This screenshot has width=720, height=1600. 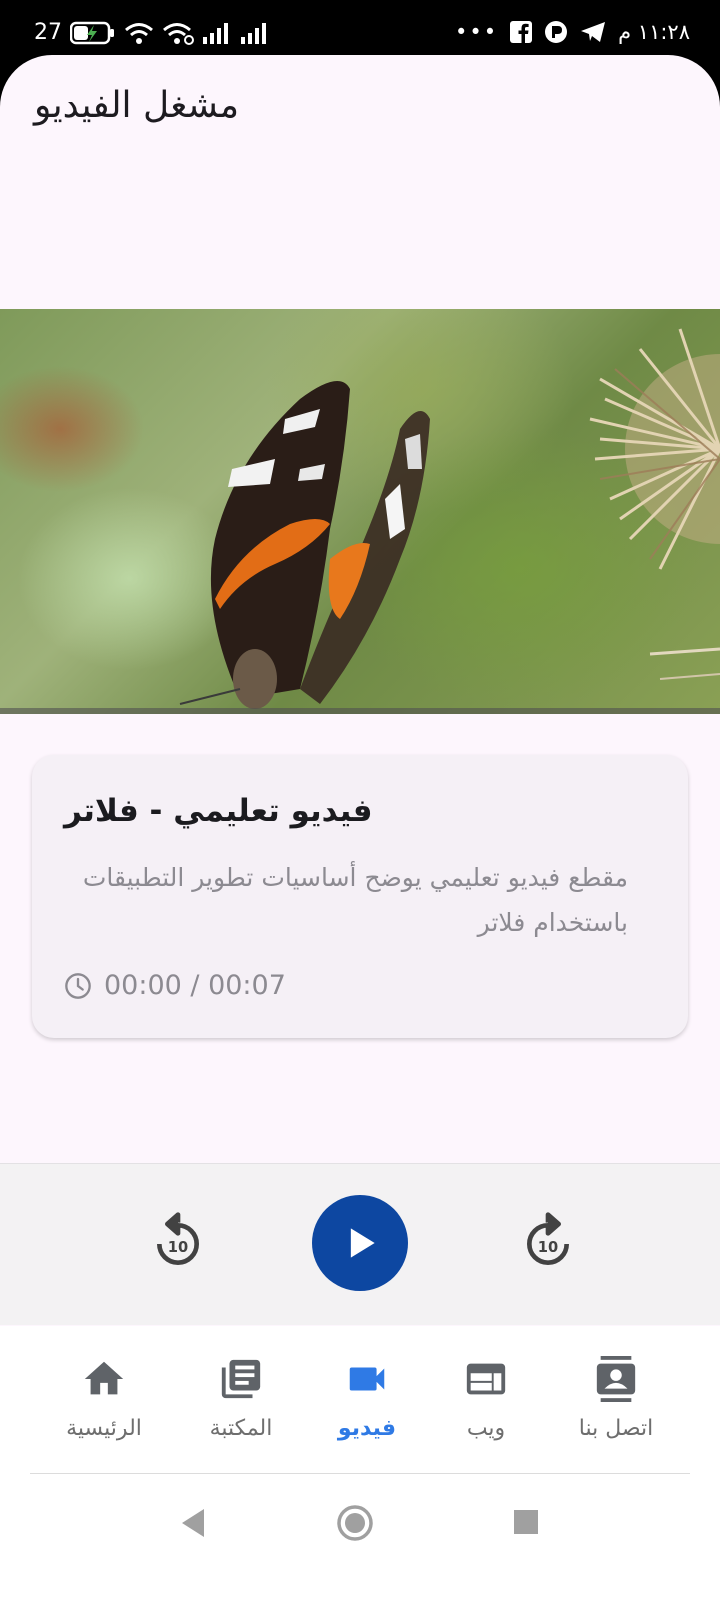 What do you see at coordinates (486, 1428) in the screenshot?
I see `nav-label-web: ويب` at bounding box center [486, 1428].